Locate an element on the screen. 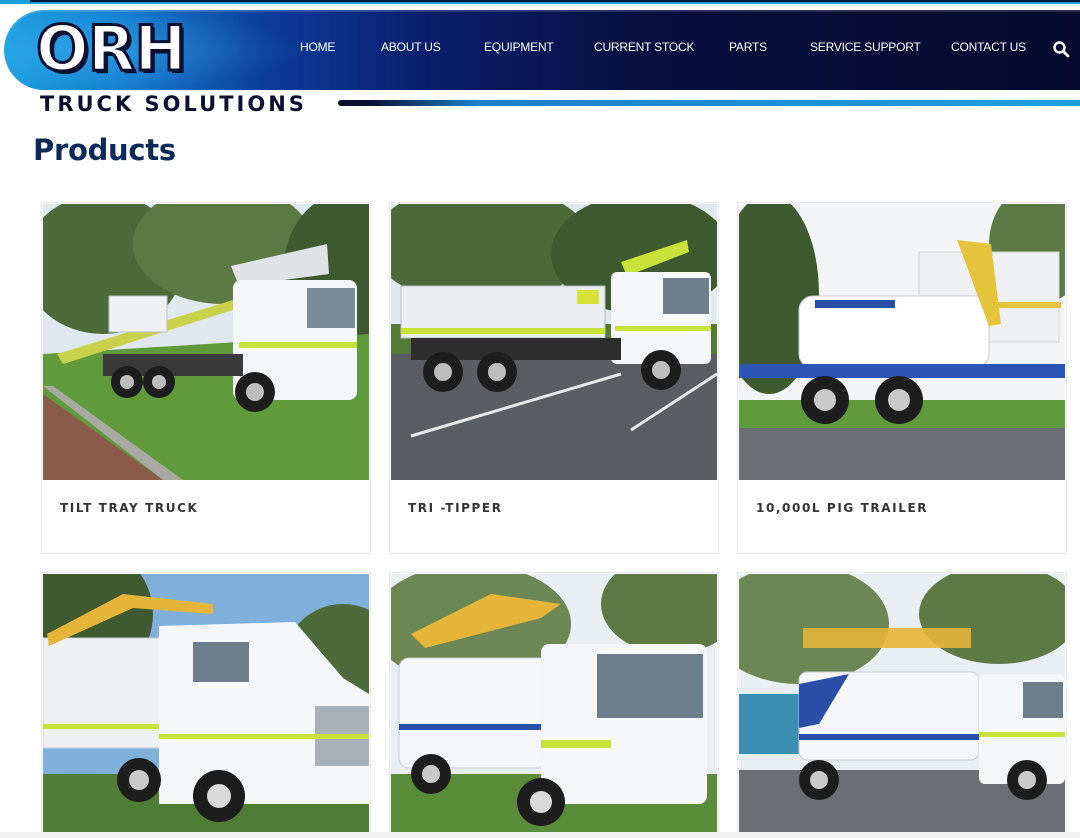 This screenshot has width=1080, height=838. product-card: 10,000L PIG TRAILER is located at coordinates (902, 378).